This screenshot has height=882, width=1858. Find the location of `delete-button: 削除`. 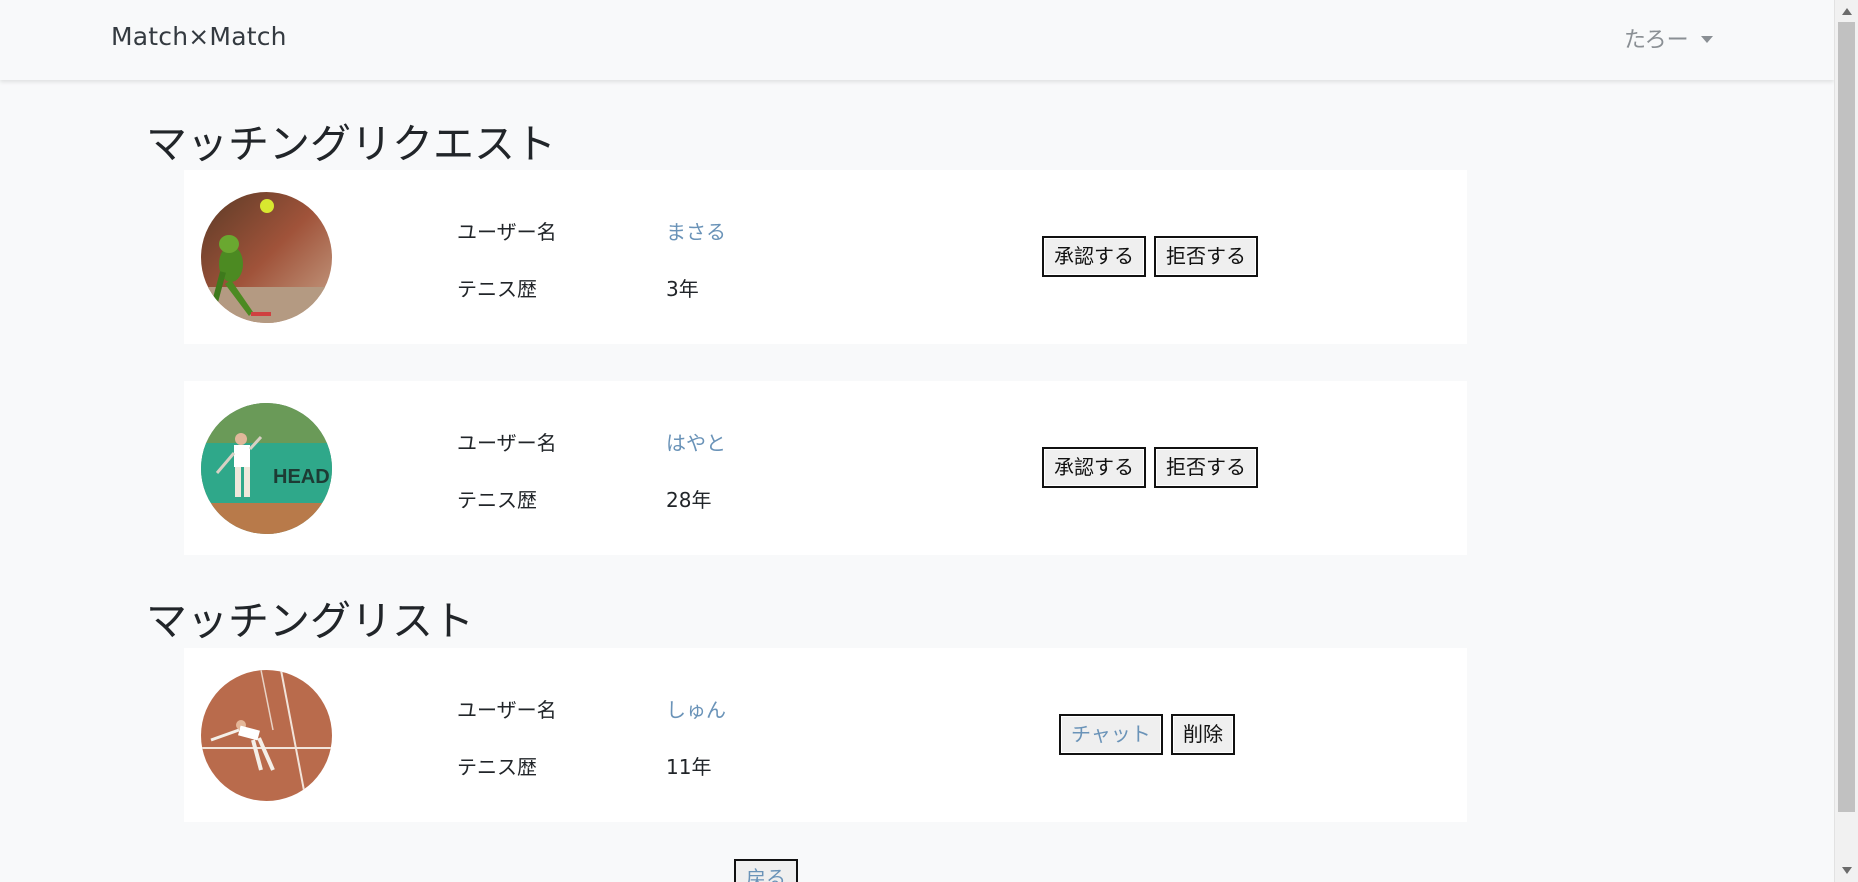

delete-button: 削除 is located at coordinates (1203, 734).